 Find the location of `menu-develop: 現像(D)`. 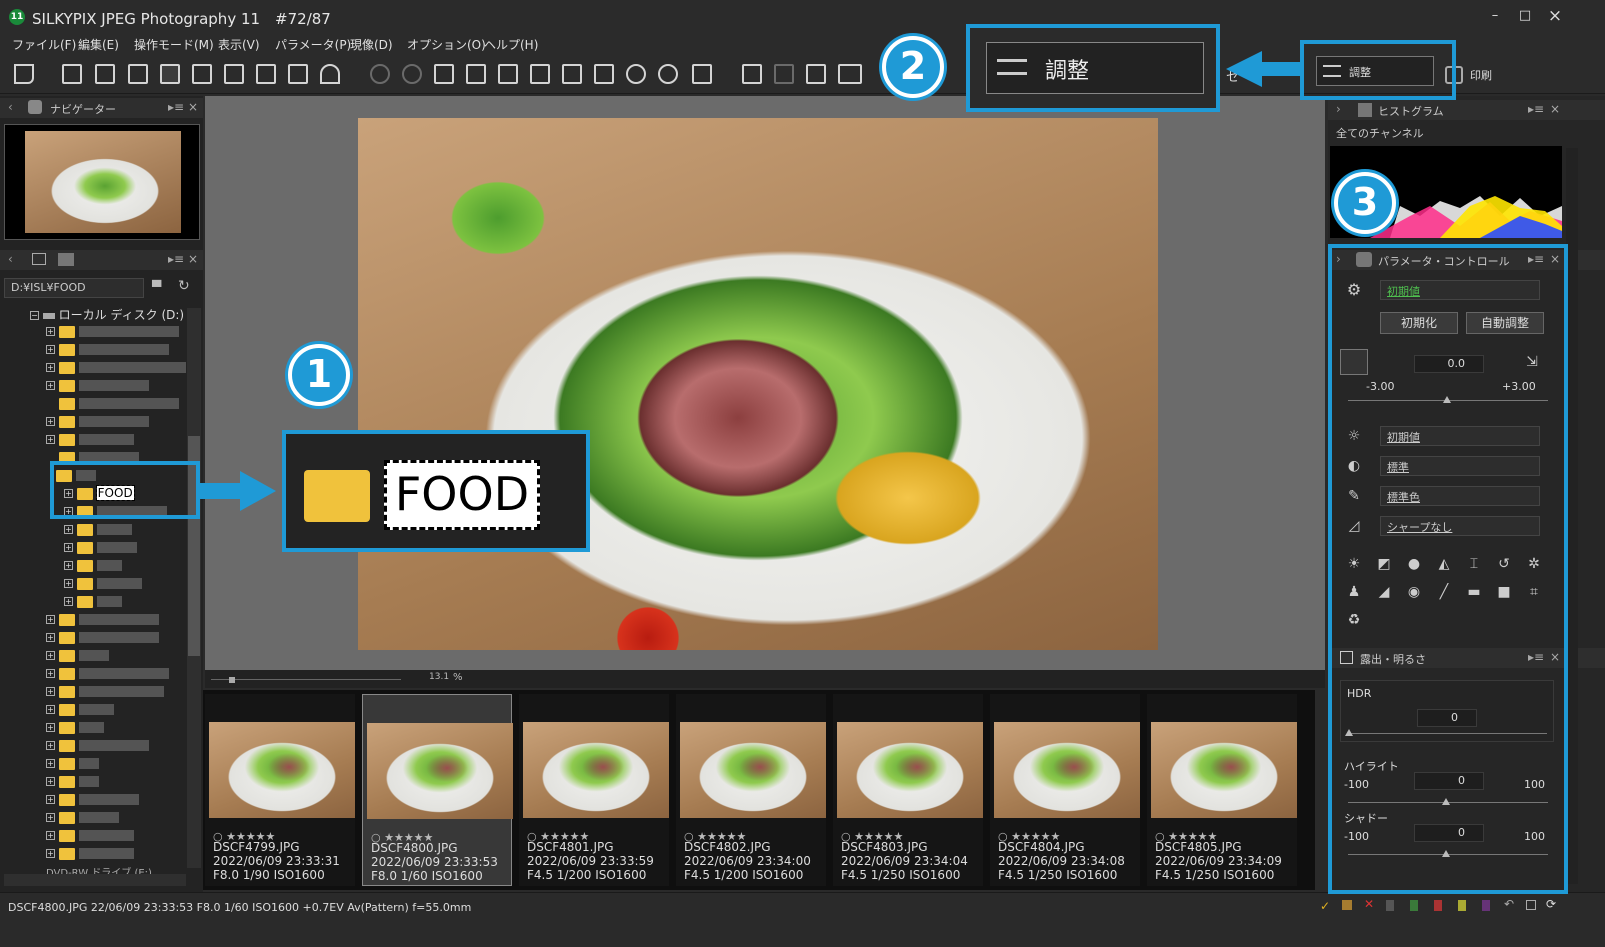

menu-develop: 現像(D) is located at coordinates (371, 44).